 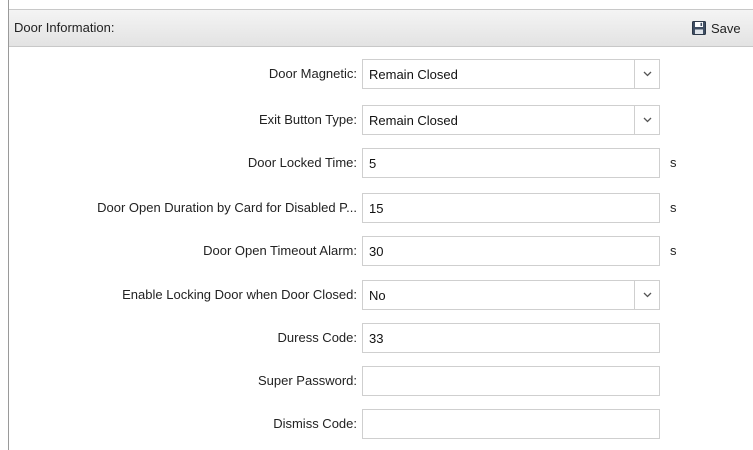 I want to click on super-password-label: Super Password:, so click(x=307, y=380).